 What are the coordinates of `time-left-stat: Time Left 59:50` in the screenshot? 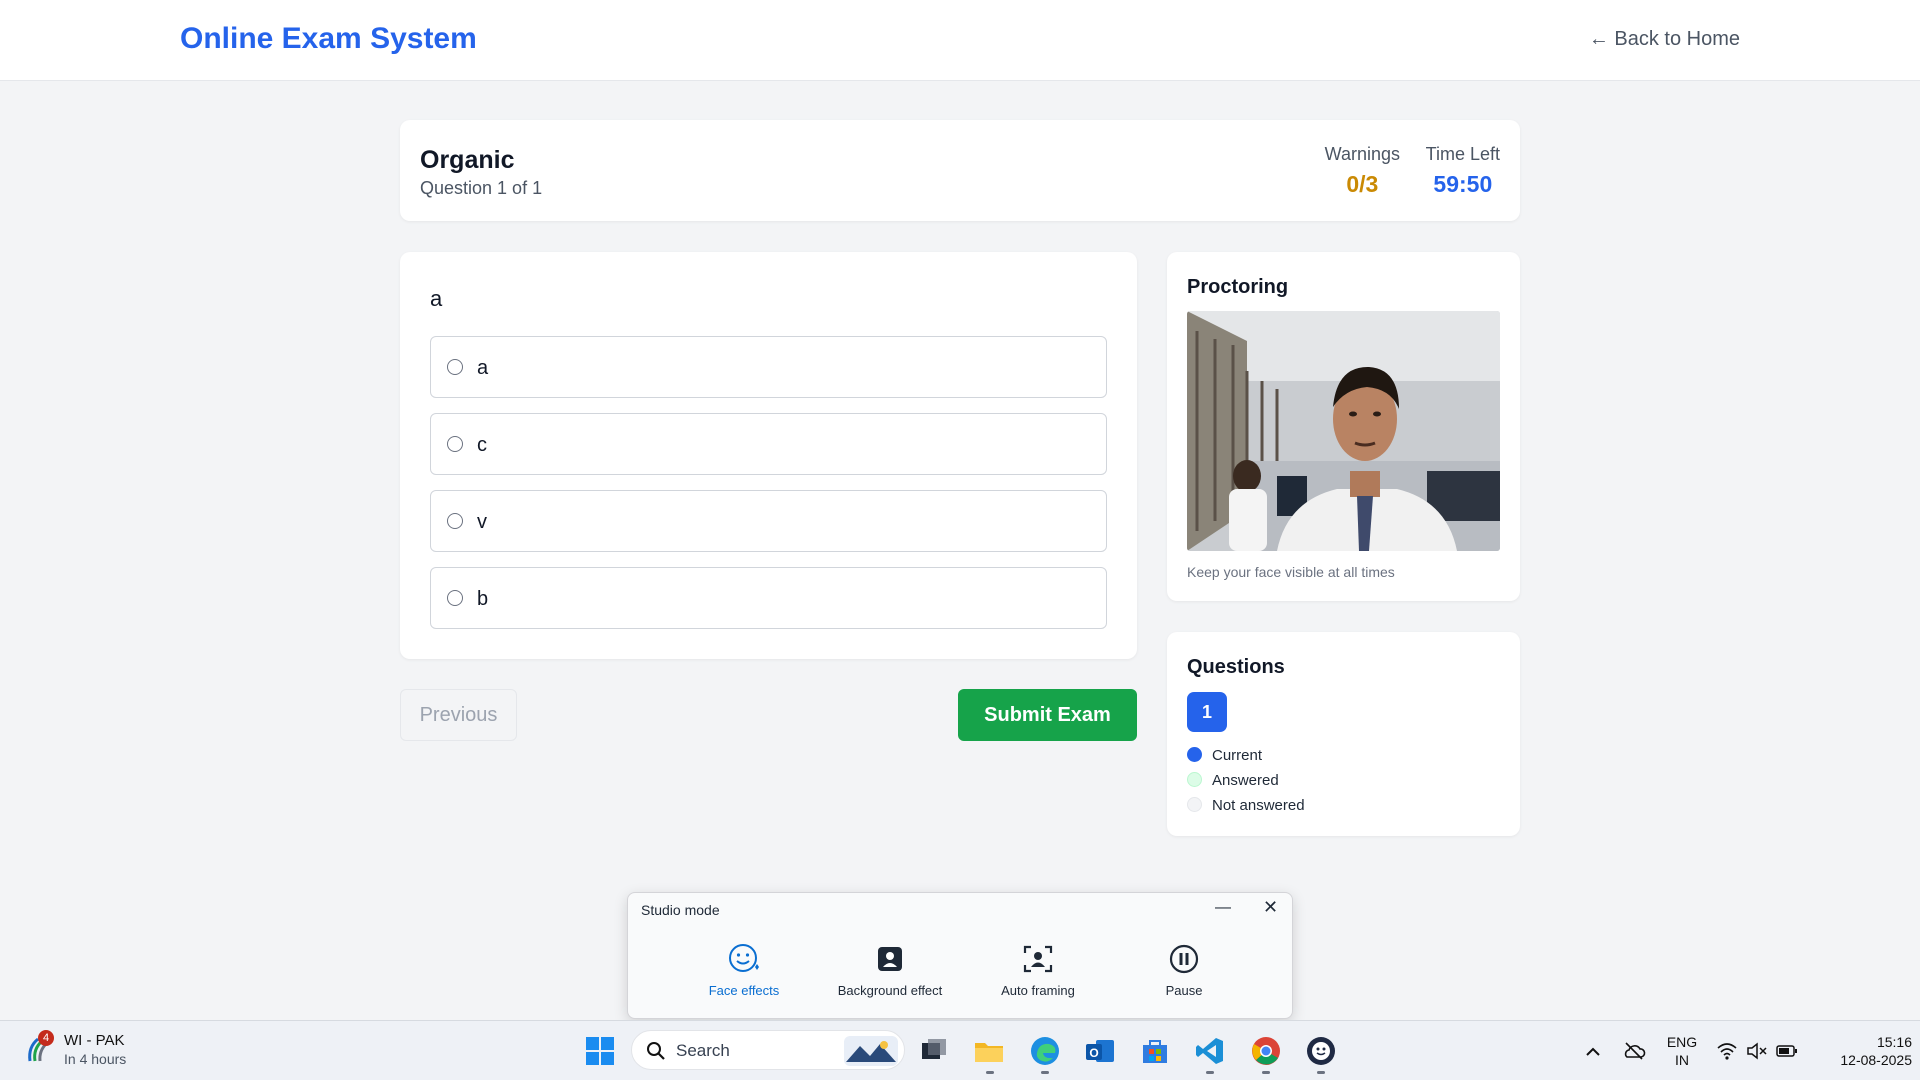 It's located at (1463, 171).